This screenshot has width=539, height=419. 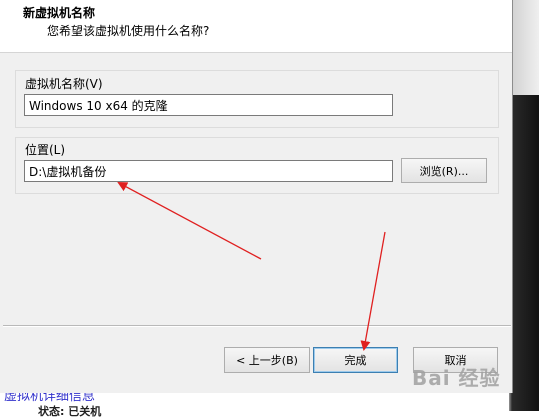 What do you see at coordinates (267, 360) in the screenshot?
I see `back-button: < 上一步(B)` at bounding box center [267, 360].